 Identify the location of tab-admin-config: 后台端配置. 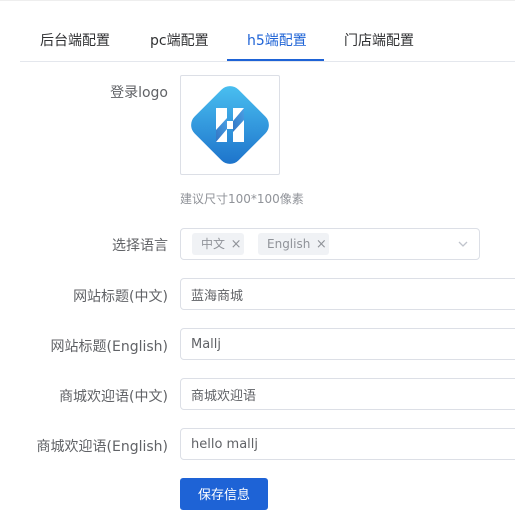
(75, 41).